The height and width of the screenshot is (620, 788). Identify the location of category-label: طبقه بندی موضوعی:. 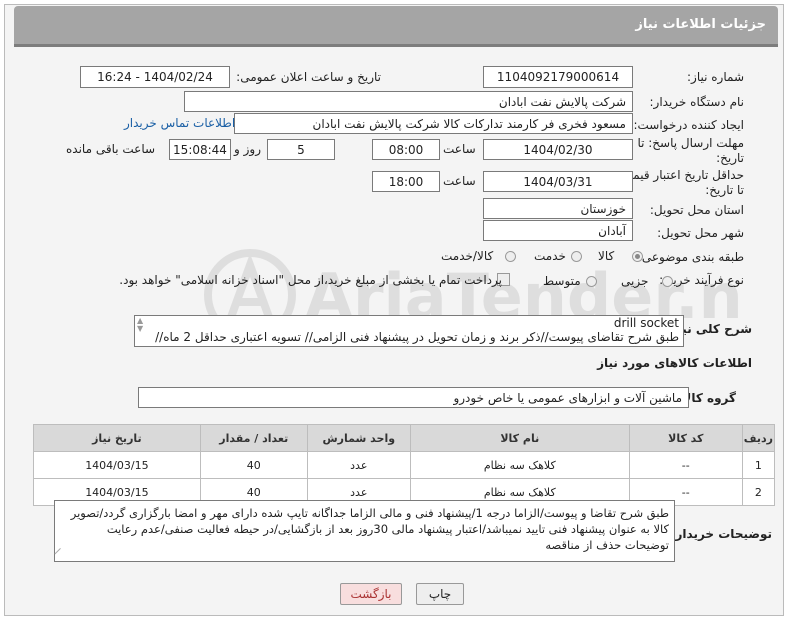
(690, 257).